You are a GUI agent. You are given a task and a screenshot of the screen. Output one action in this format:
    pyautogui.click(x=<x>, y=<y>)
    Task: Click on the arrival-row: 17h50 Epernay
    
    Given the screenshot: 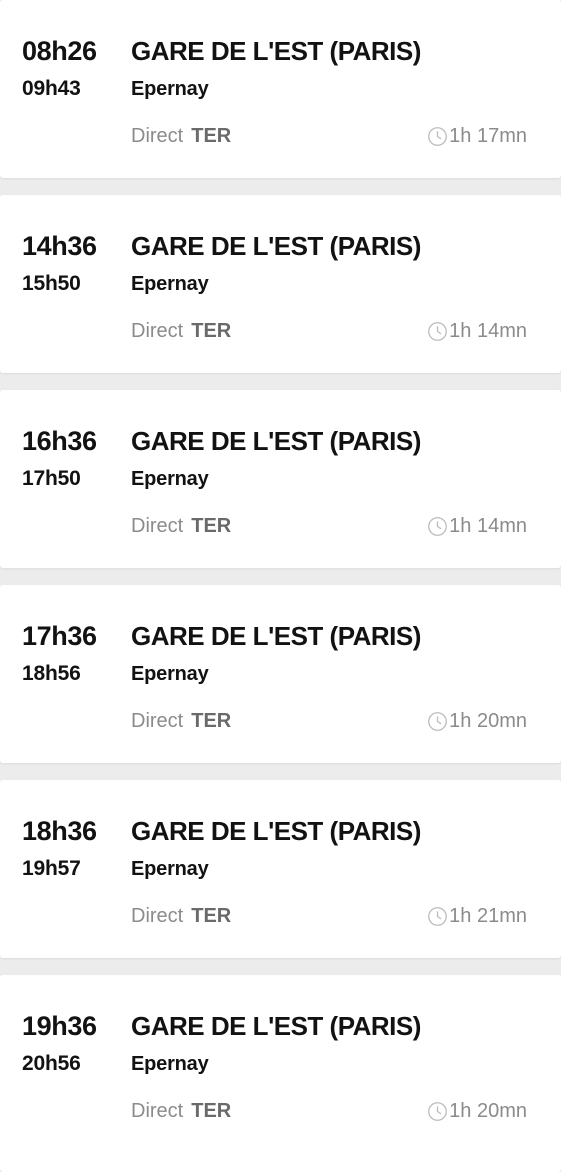 What is the action you would take?
    pyautogui.click(x=283, y=488)
    